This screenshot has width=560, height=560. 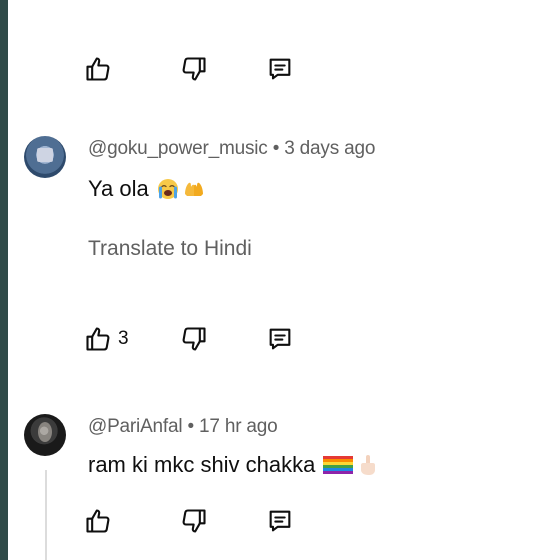 I want to click on comment-text-content: Ya ola, so click(x=118, y=188).